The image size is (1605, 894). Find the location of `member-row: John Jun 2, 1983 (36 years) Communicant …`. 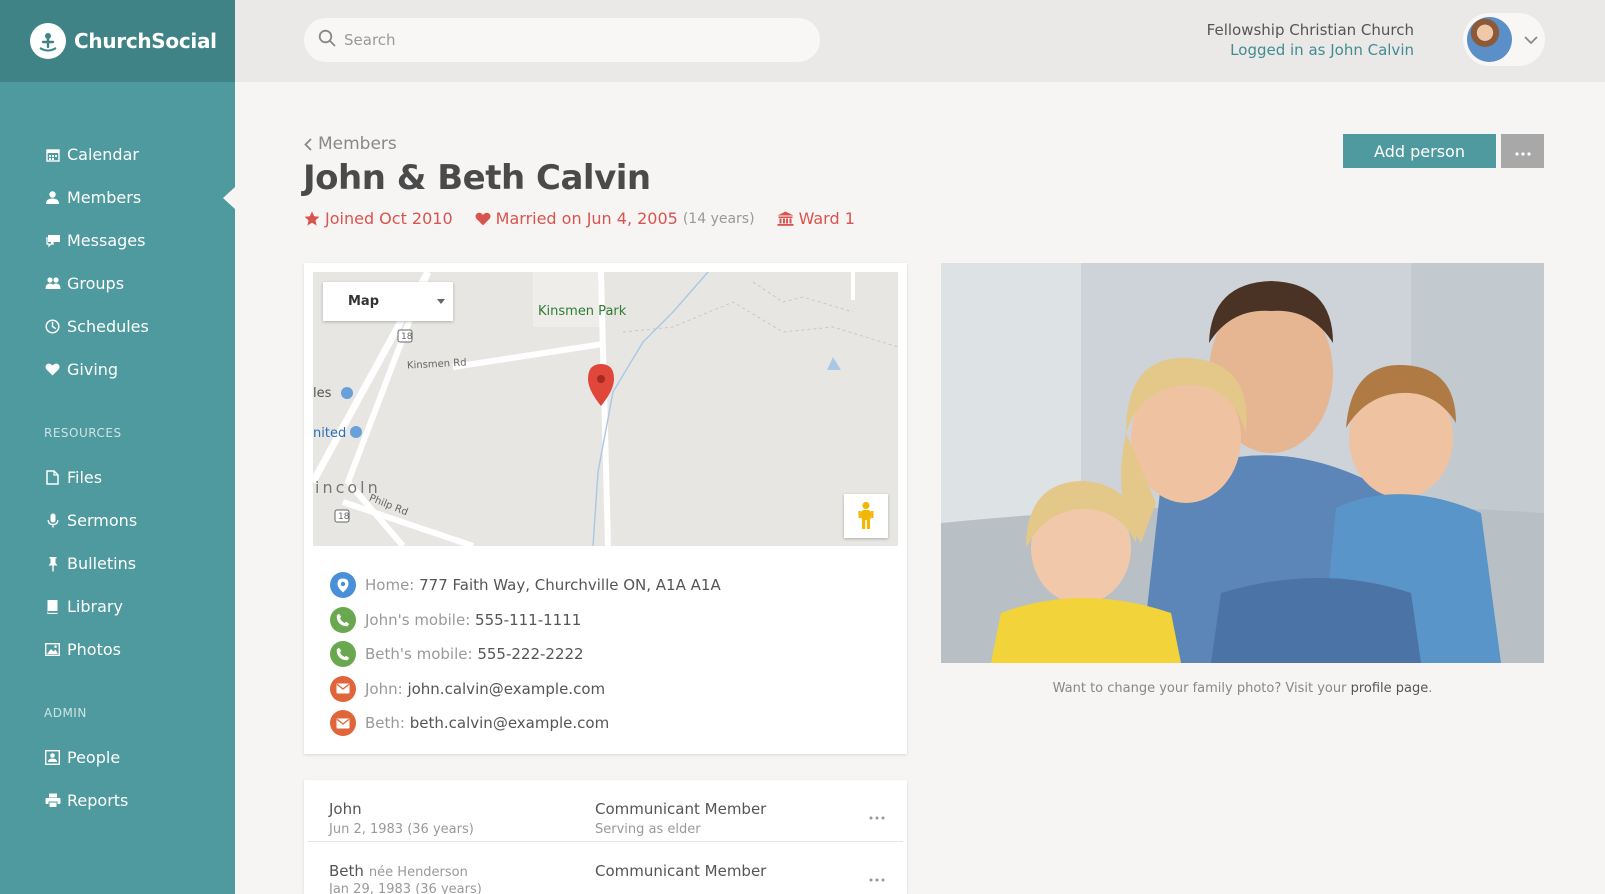

member-row: John Jun 2, 1983 (36 years) Communicant … is located at coordinates (605, 811).